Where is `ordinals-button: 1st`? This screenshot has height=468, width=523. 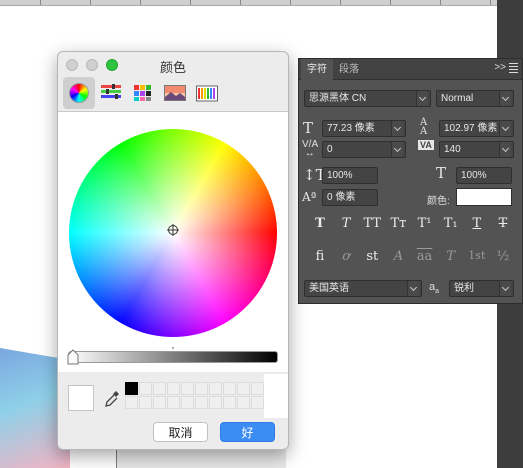 ordinals-button: 1st is located at coordinates (477, 259).